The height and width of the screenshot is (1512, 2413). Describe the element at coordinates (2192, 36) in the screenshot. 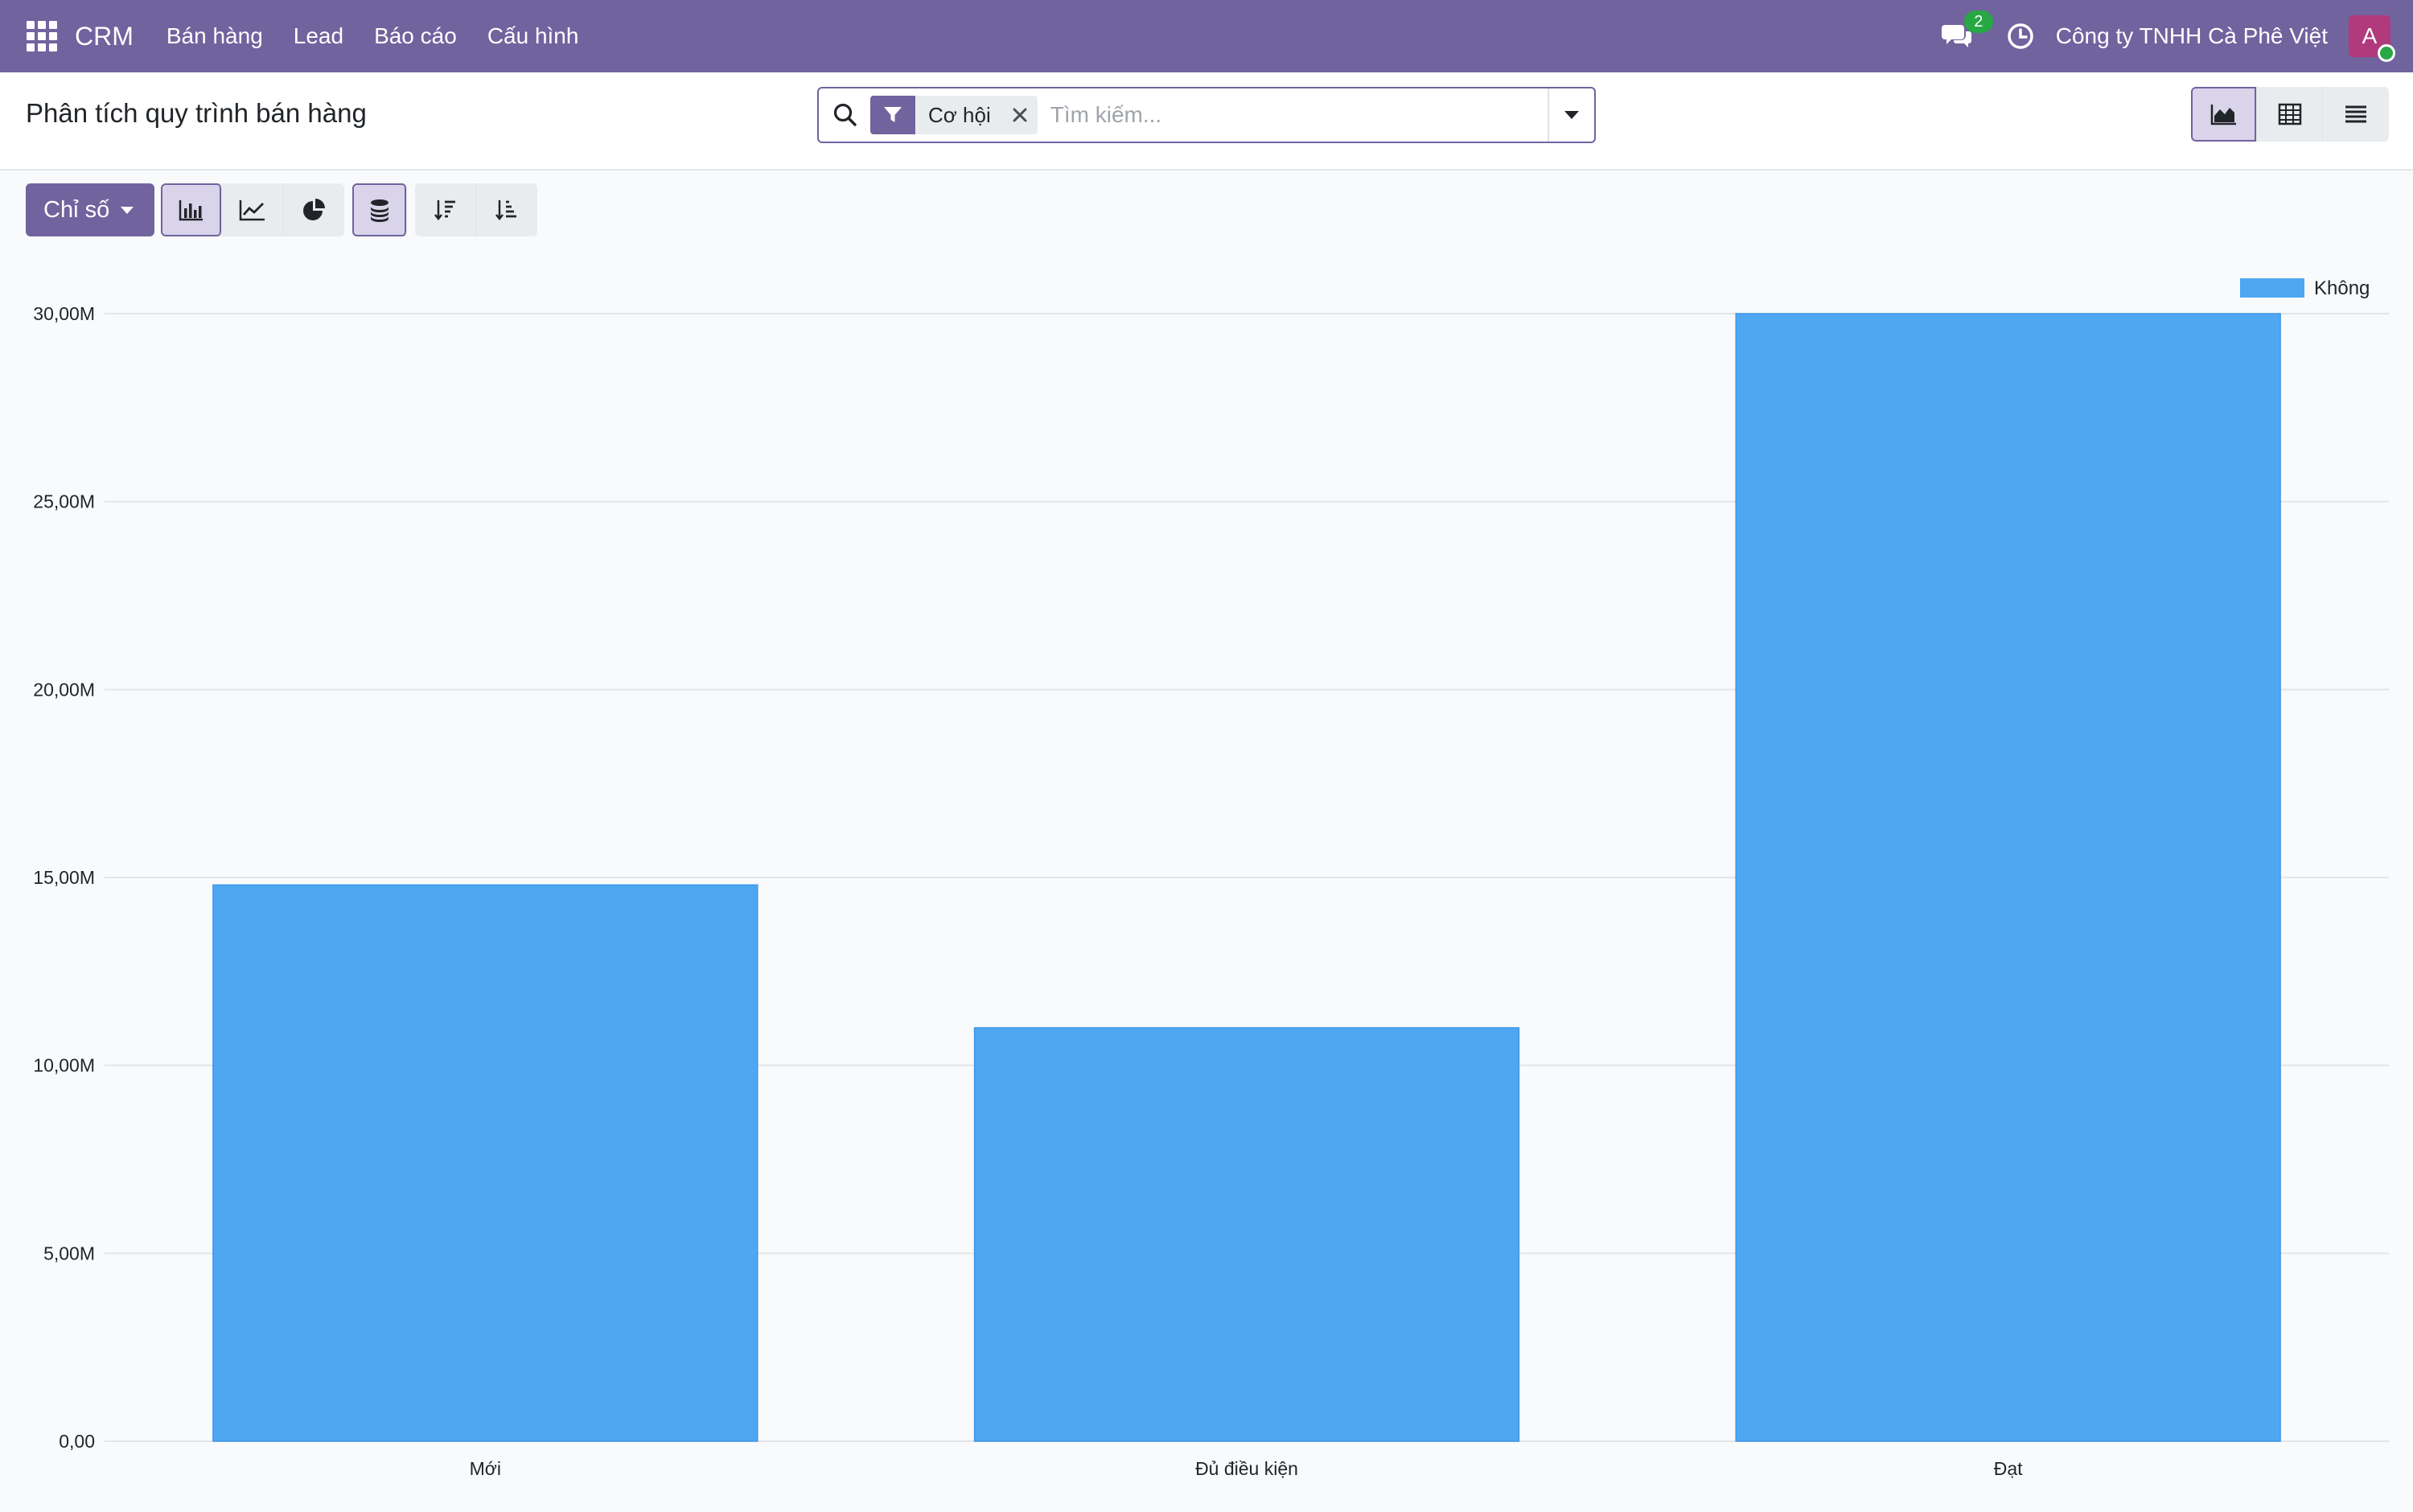

I see `company-switcher: Công ty TNHH Cà Phê Việt` at that location.